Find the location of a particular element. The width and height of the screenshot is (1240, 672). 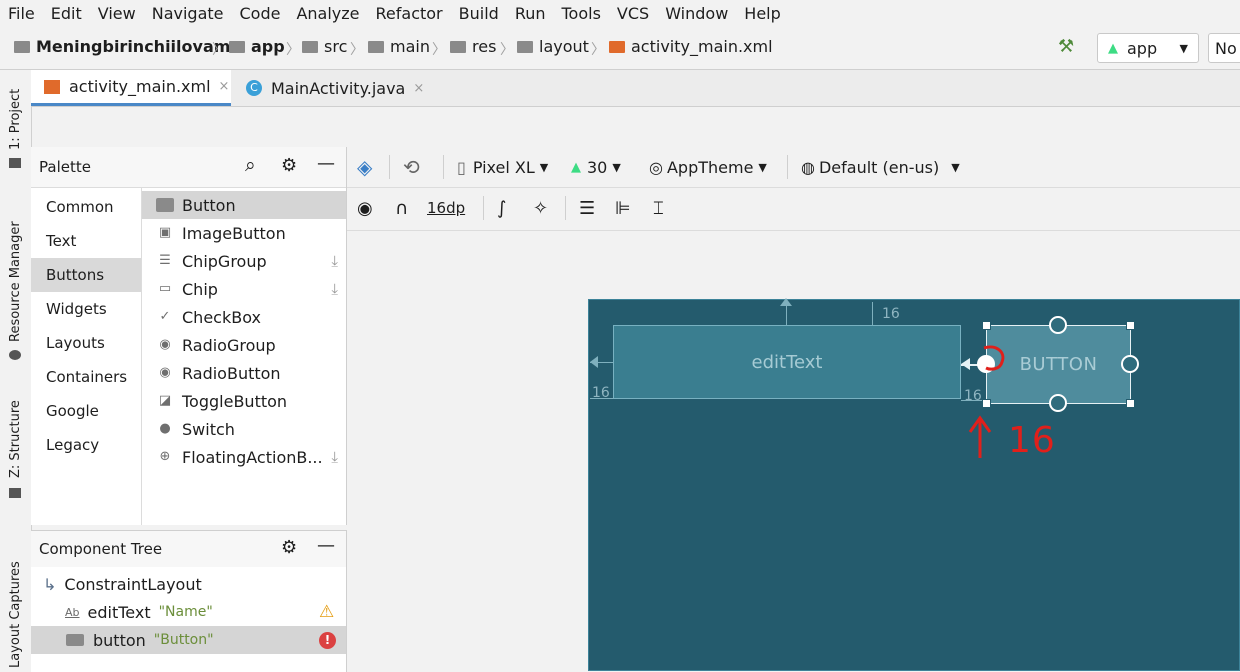

orientation-icon: ⟲ is located at coordinates (411, 167).